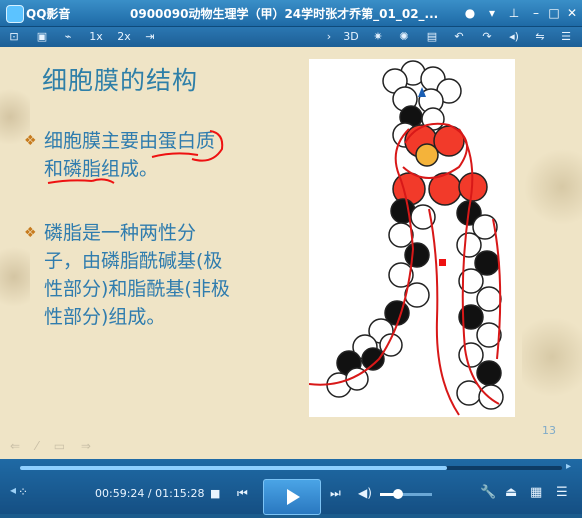 Image resolution: width=582 pixels, height=518 pixels. I want to click on equalizer-icon: ☰, so click(566, 37).